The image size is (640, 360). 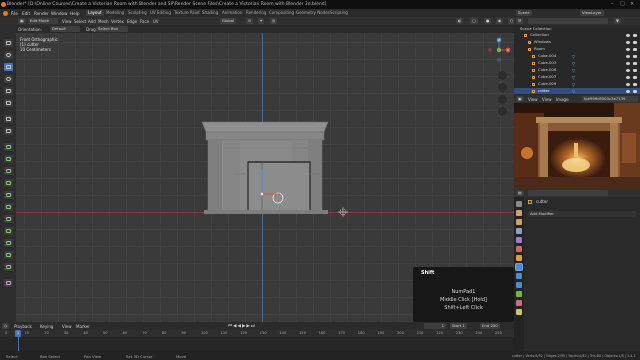 What do you see at coordinates (568, 193) in the screenshot?
I see `properties-search-input` at bounding box center [568, 193].